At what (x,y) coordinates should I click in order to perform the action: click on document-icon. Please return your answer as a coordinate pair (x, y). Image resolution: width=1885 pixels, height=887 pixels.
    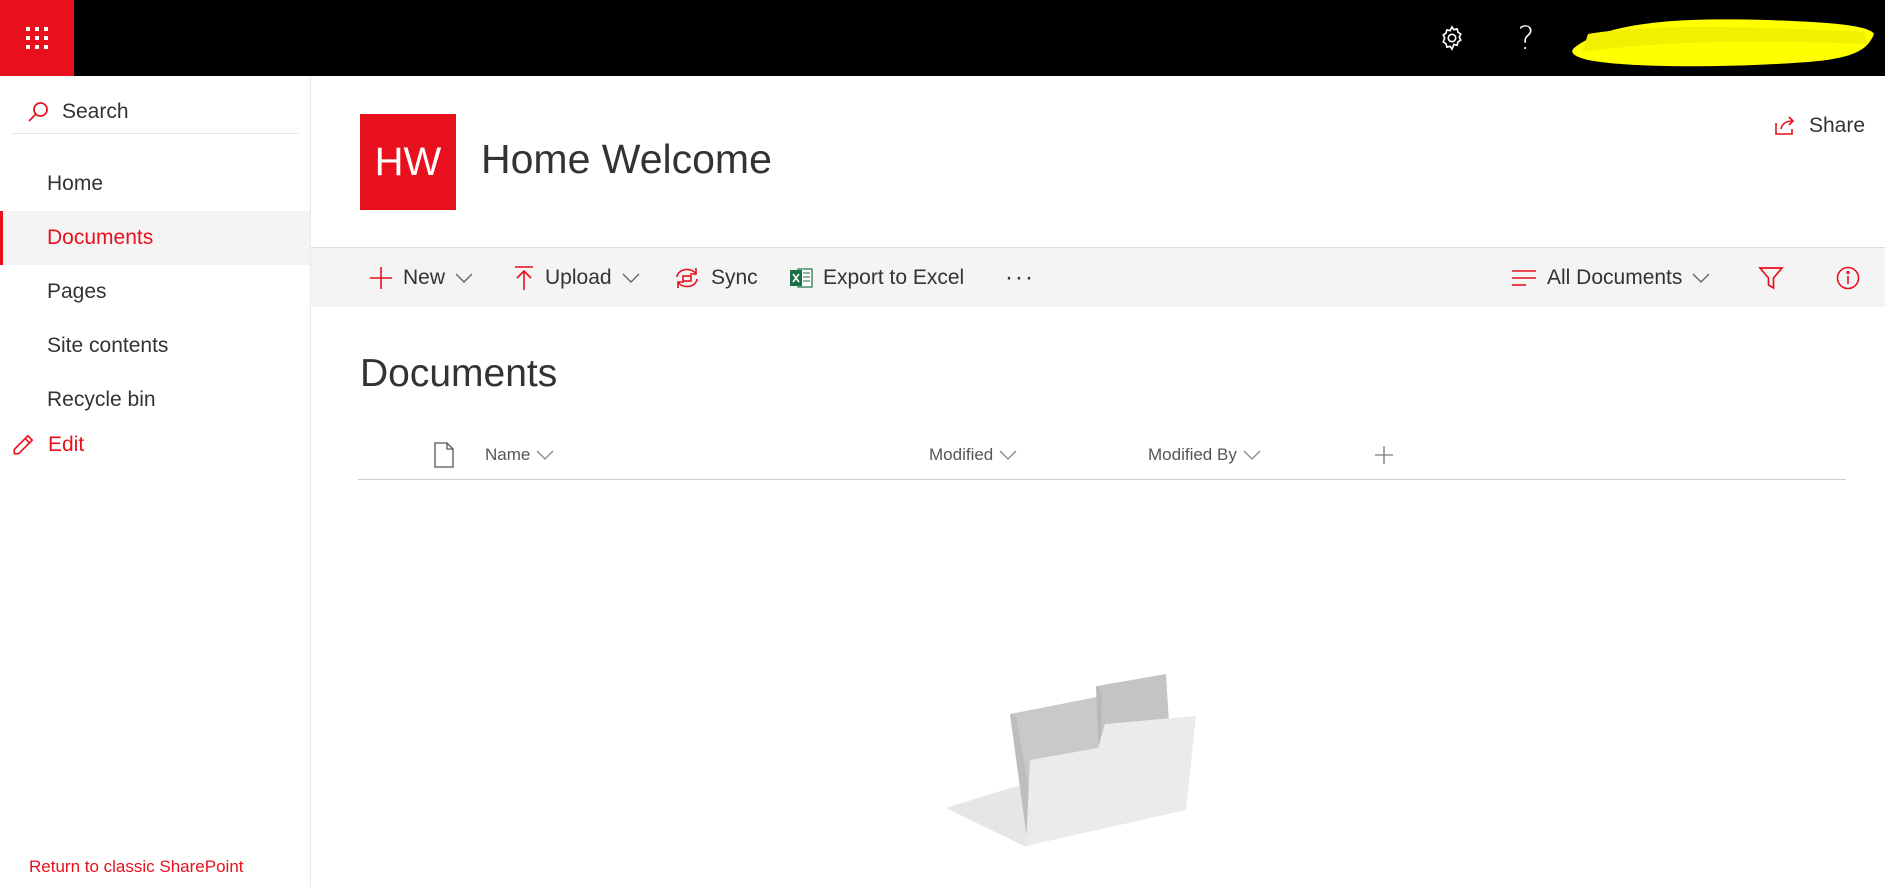
    Looking at the image, I should click on (444, 455).